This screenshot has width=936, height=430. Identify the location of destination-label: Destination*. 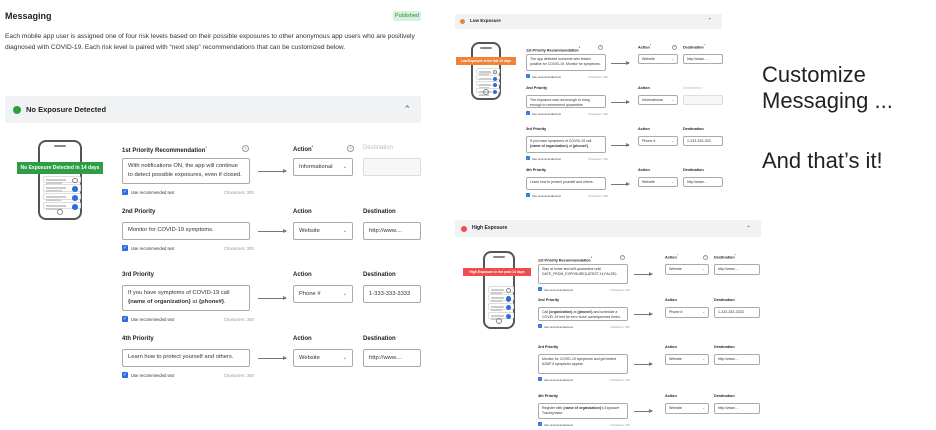
(694, 47).